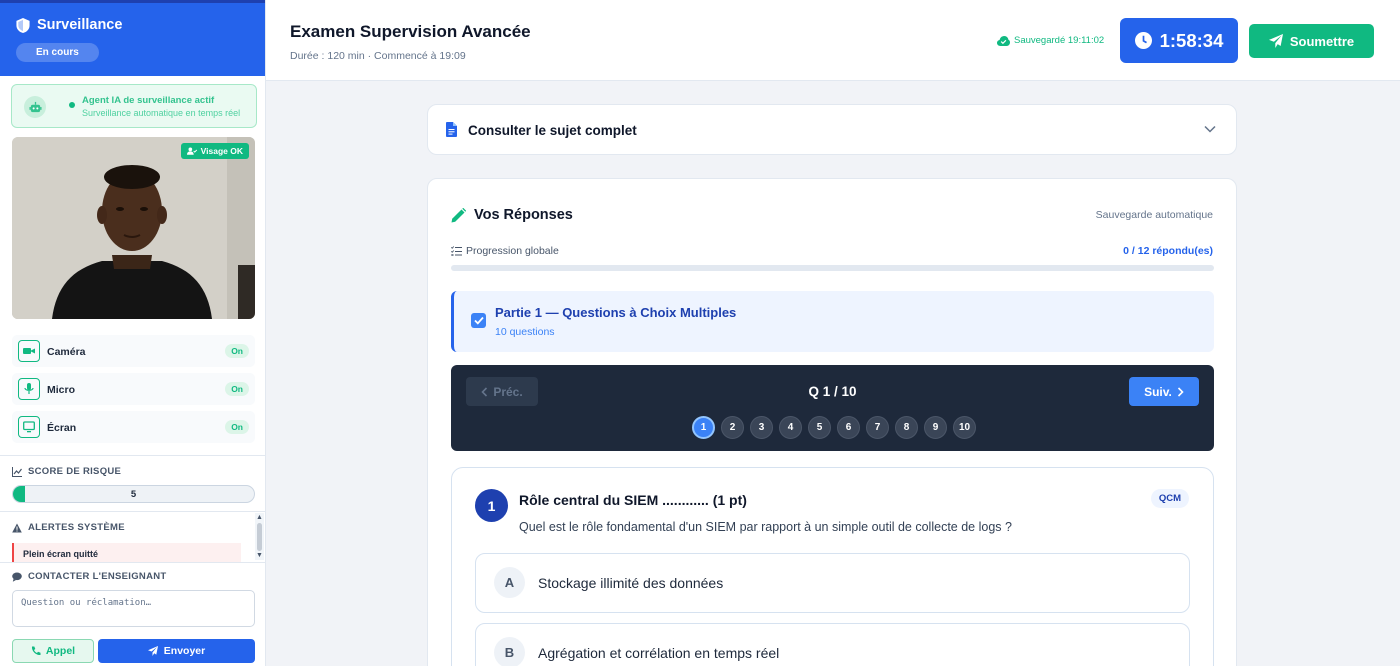 The image size is (1400, 666). What do you see at coordinates (126, 553) in the screenshot?
I see `alert-item: Plein écran quitté` at bounding box center [126, 553].